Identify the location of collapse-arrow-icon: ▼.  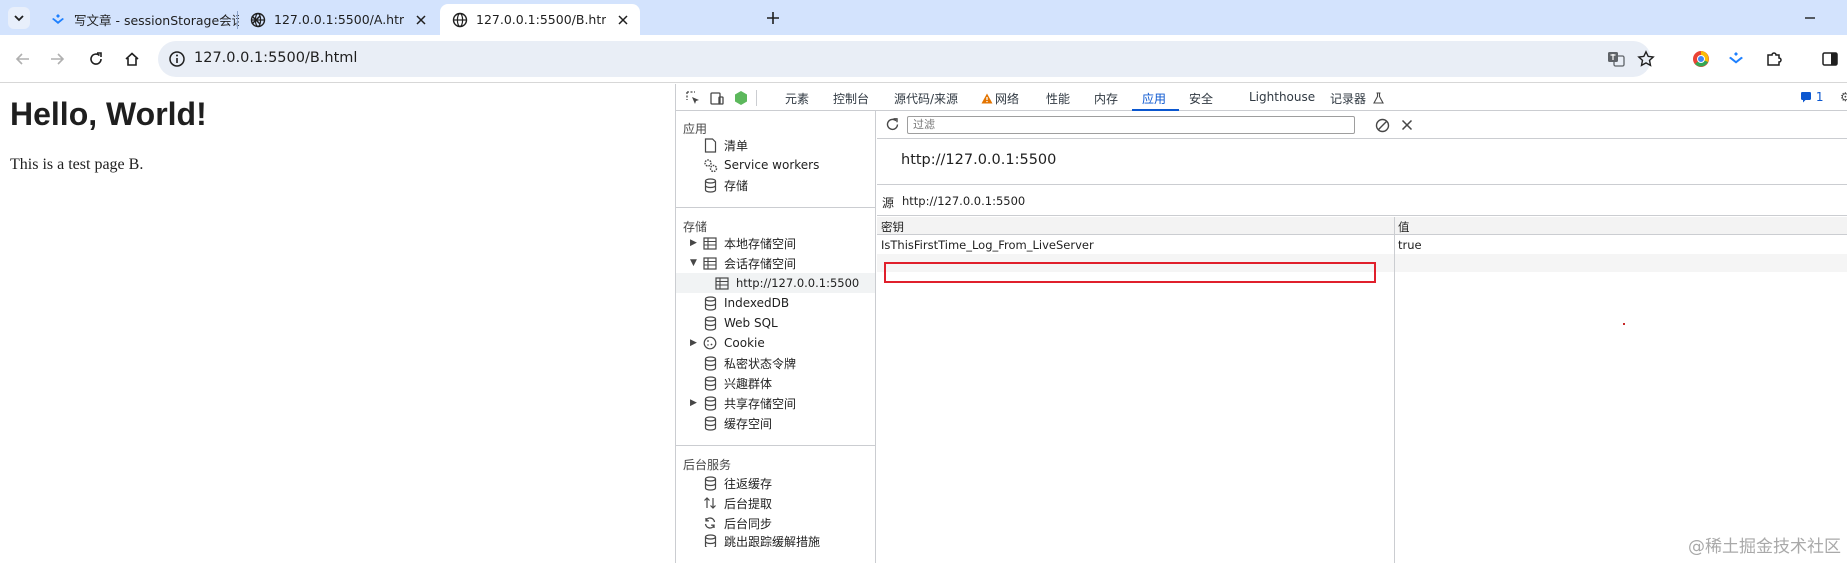
(695, 263).